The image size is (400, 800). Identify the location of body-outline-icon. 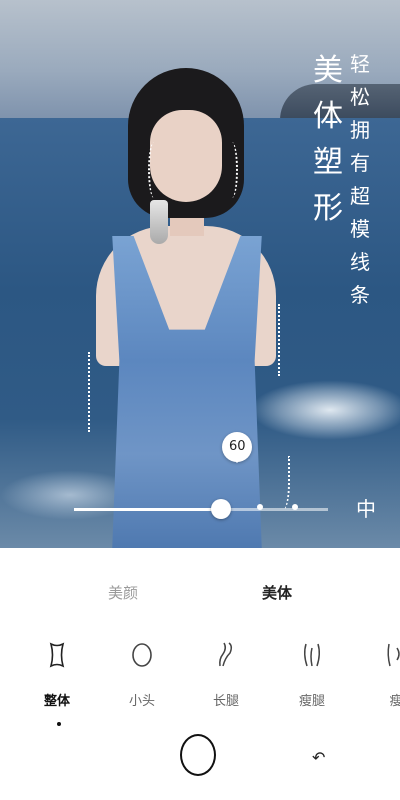
(57, 655).